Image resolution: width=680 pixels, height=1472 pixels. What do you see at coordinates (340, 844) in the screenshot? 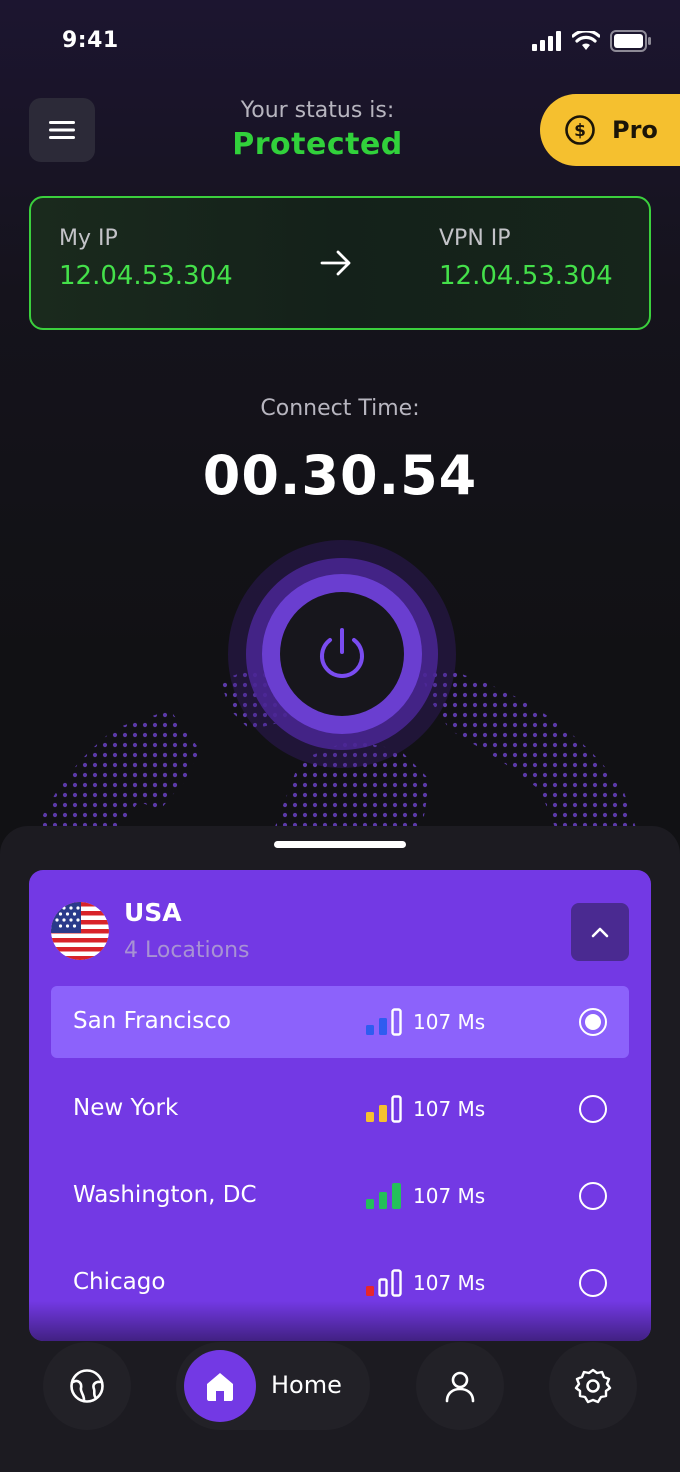
I see `sheet-drag-handle` at bounding box center [340, 844].